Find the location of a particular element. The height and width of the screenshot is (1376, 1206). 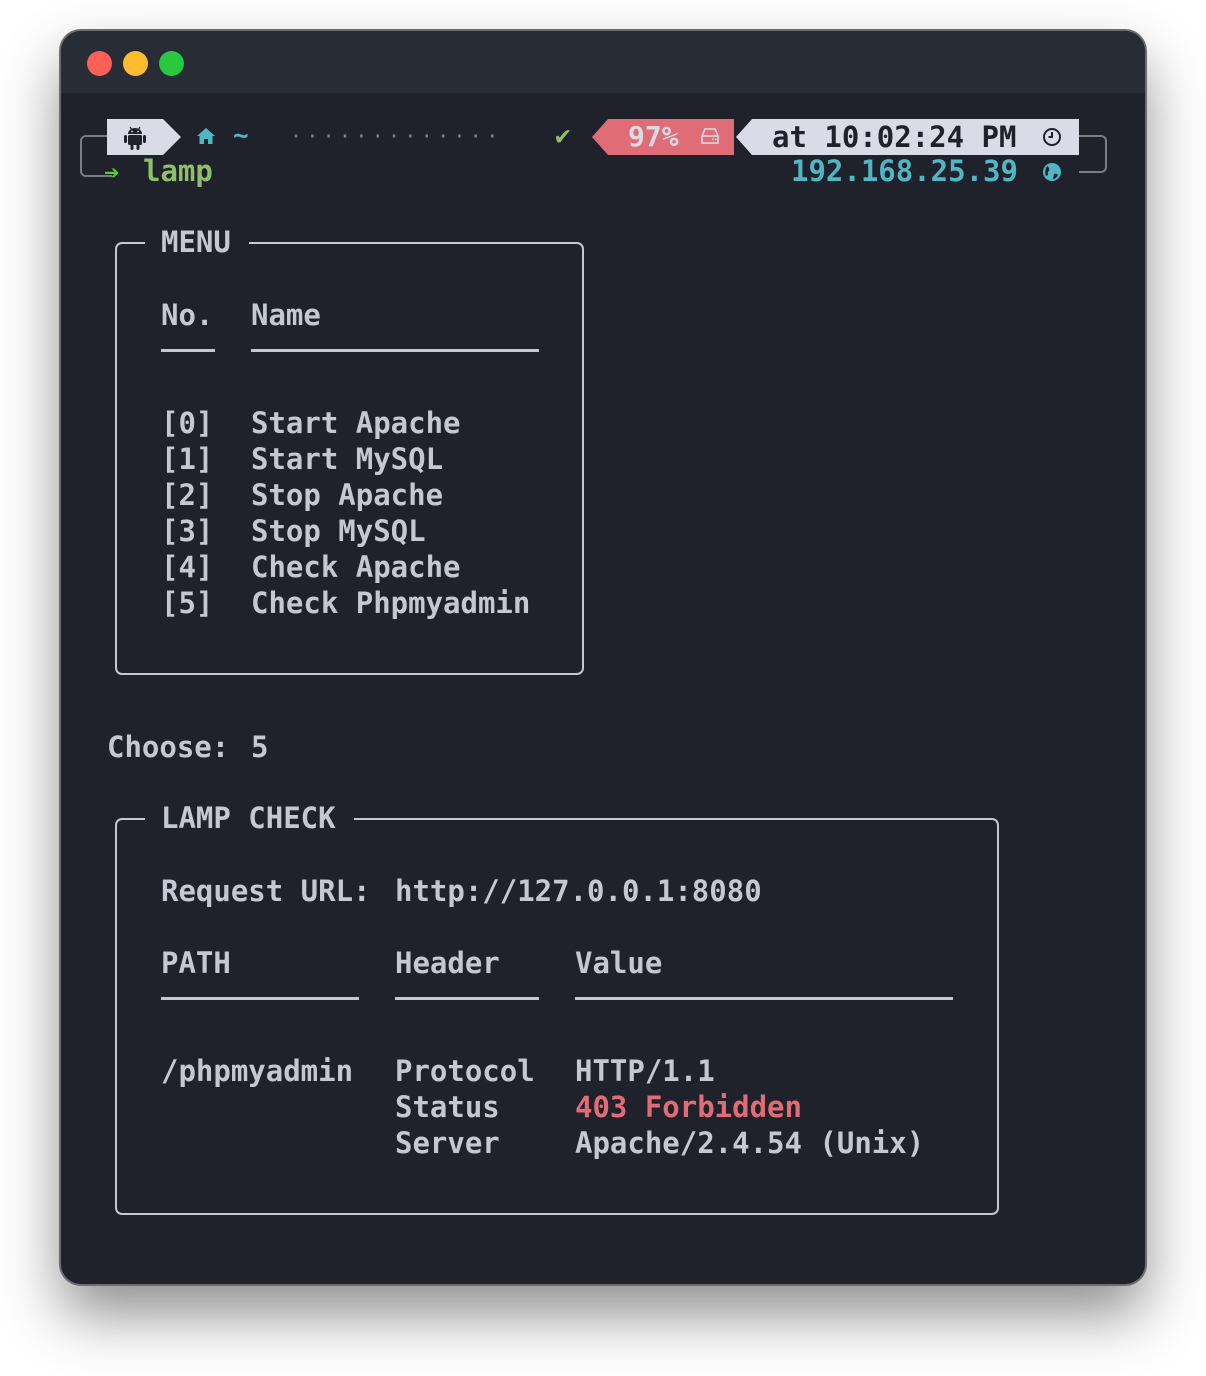

choose-label: Choose: is located at coordinates (168, 747).